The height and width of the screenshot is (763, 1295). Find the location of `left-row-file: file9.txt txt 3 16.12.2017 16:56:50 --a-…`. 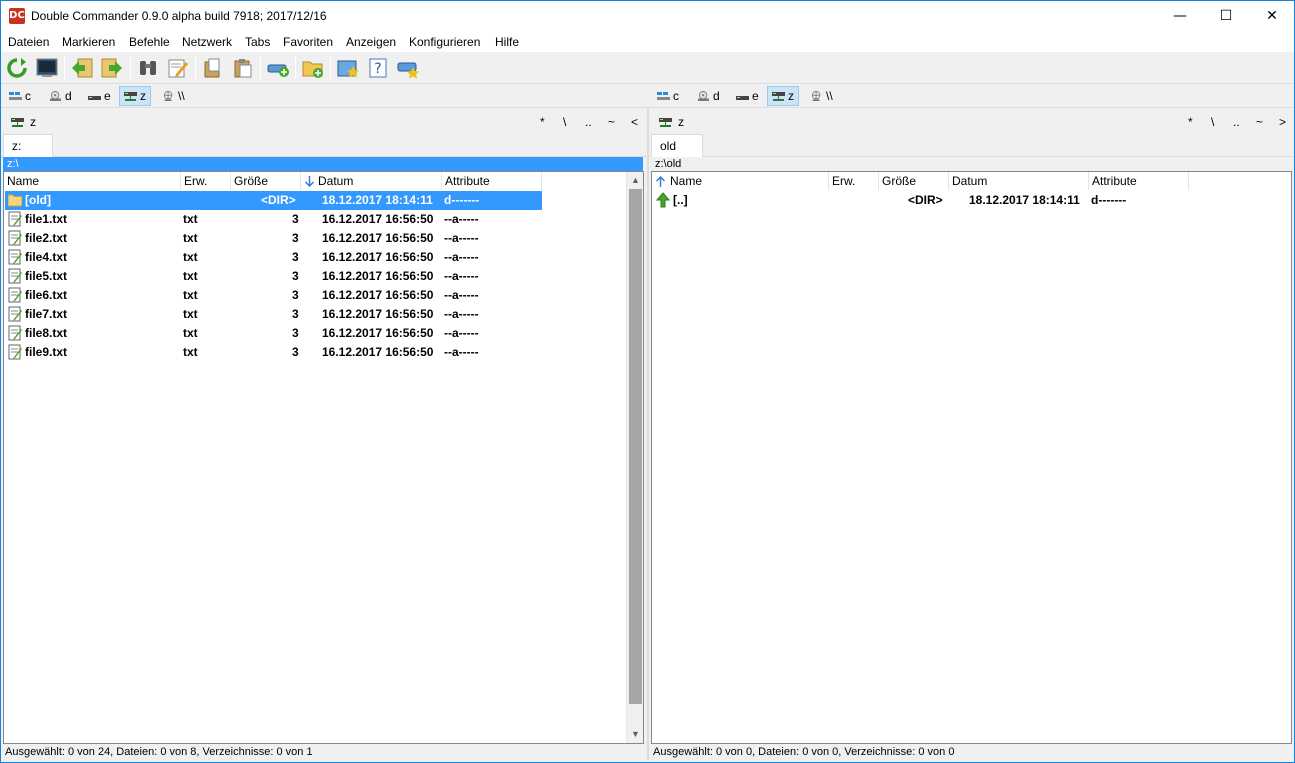

left-row-file: file9.txt txt 3 16.12.2017 16:56:50 --a-… is located at coordinates (273, 352).